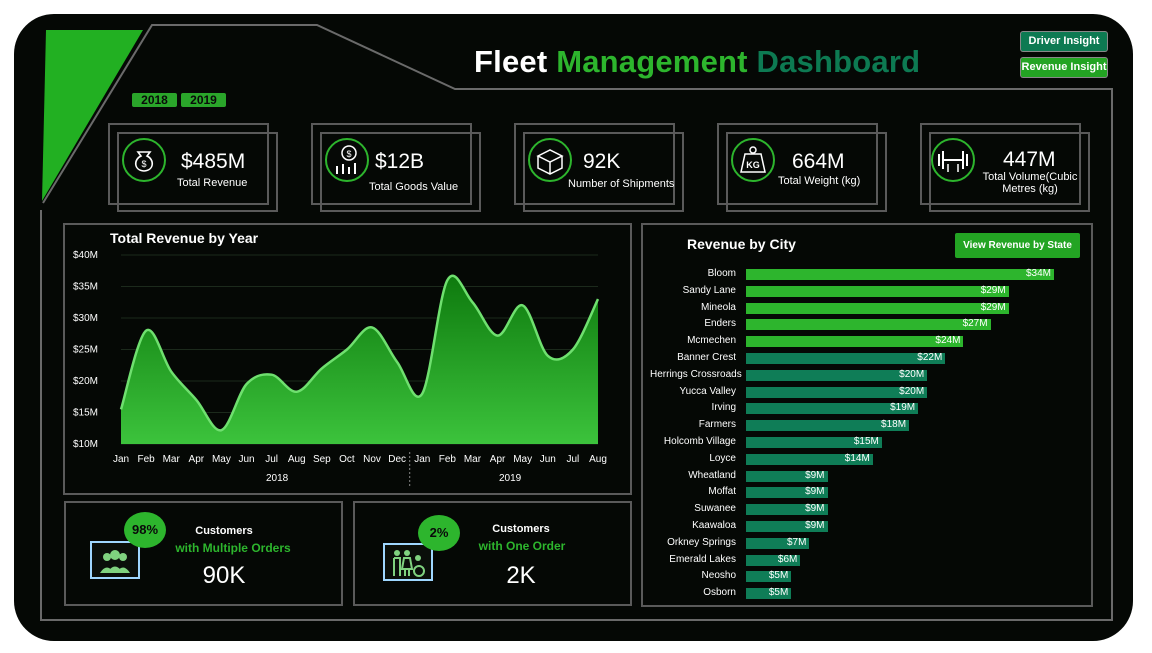 The image size is (1152, 653). I want to click on customers-value: 90K, so click(224, 575).